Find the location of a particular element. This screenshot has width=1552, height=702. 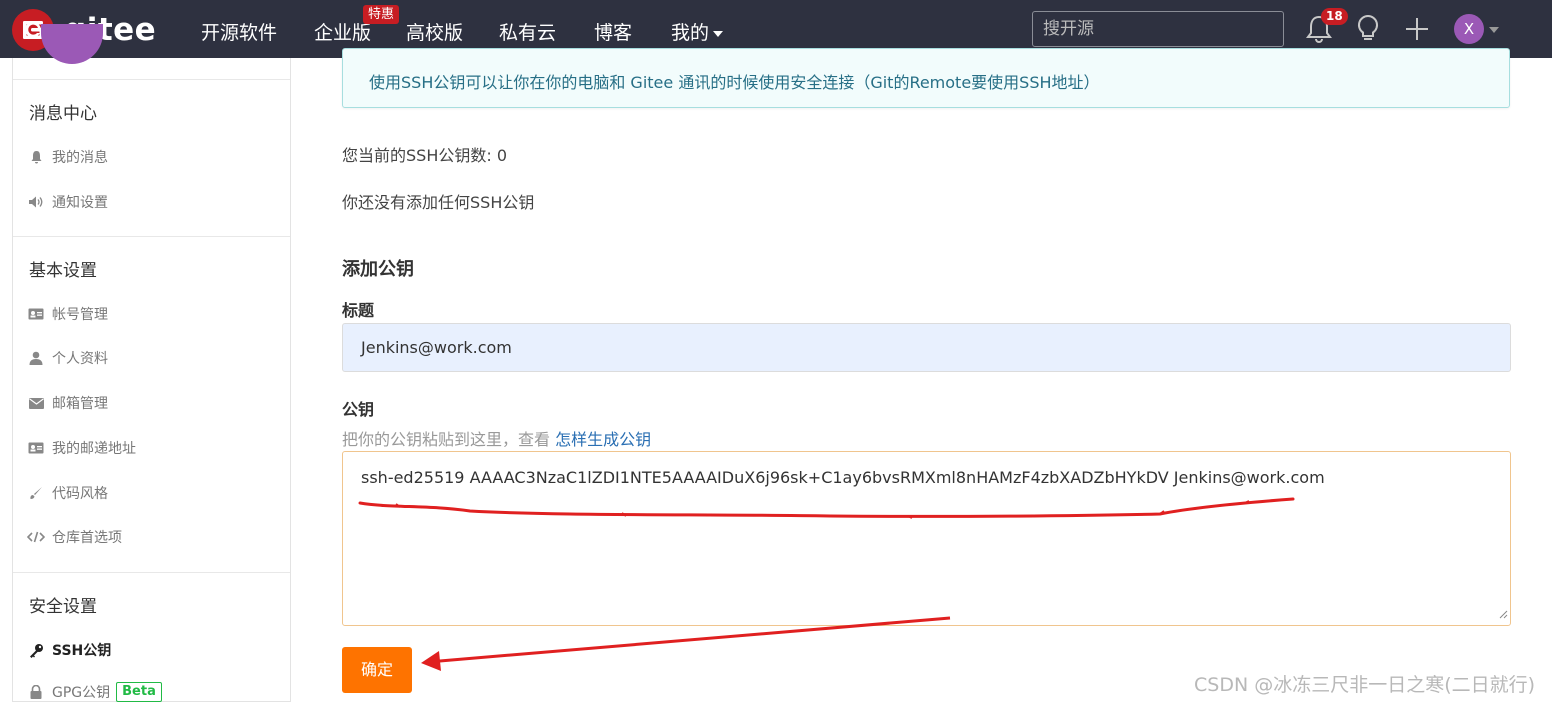

sidebar-item-label: 个人资料 is located at coordinates (80, 359).